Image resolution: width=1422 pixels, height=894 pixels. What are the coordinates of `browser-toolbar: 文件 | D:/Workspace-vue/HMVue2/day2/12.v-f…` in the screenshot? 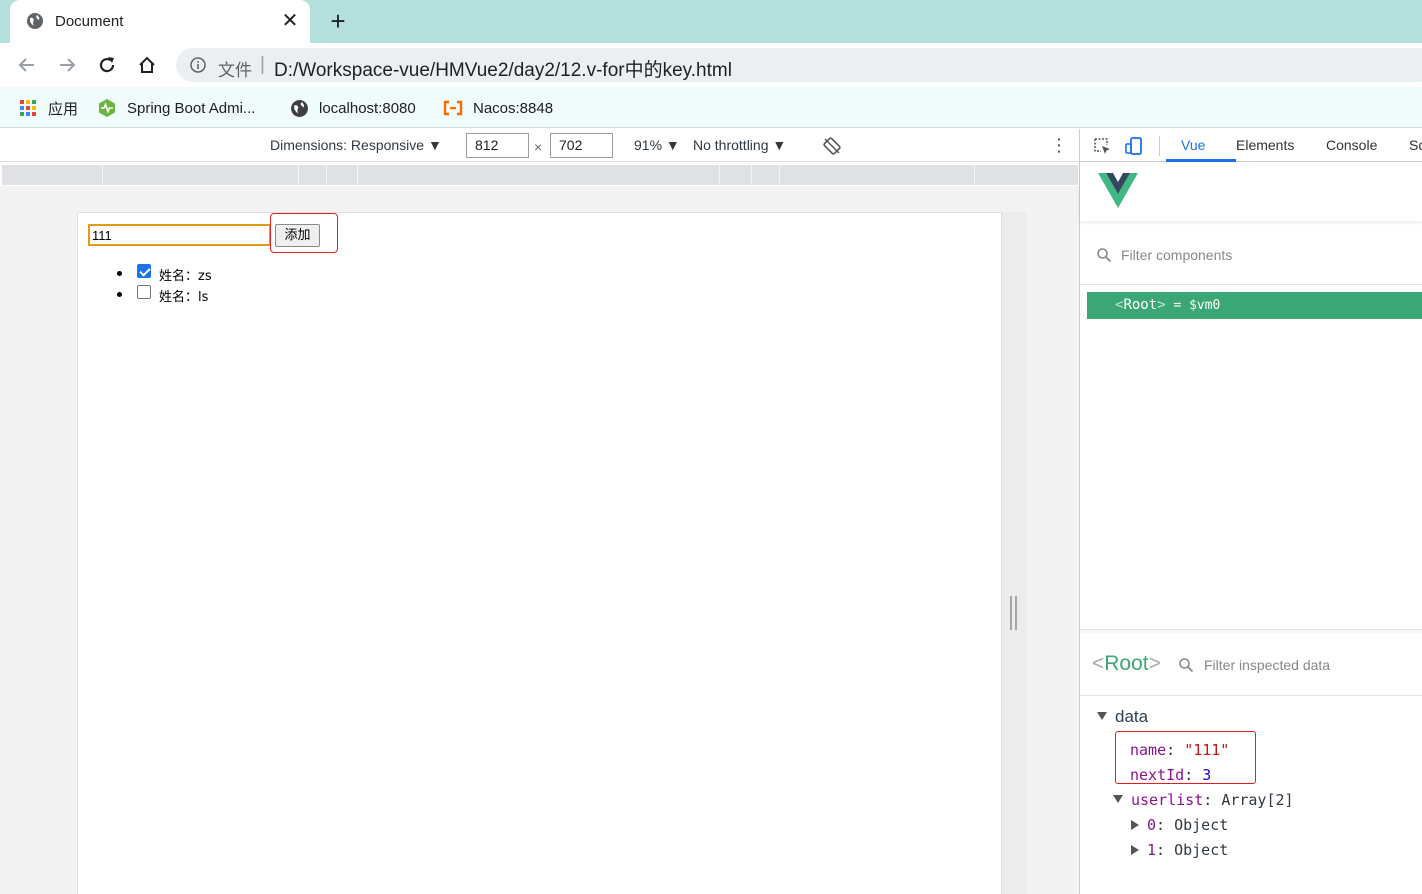 It's located at (711, 65).